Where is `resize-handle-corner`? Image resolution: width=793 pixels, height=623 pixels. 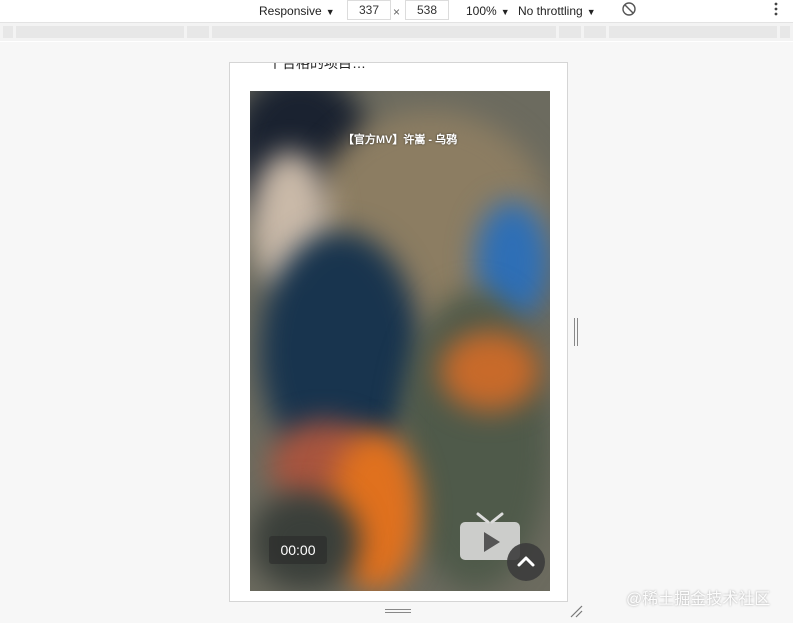
resize-handle-corner is located at coordinates (576, 611).